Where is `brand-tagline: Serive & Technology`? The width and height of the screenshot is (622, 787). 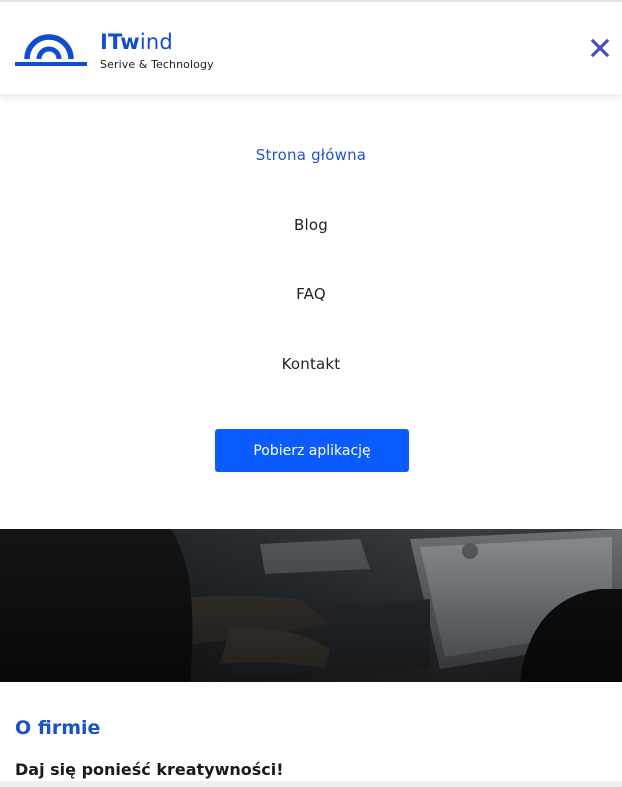
brand-tagline: Serive & Technology is located at coordinates (157, 64).